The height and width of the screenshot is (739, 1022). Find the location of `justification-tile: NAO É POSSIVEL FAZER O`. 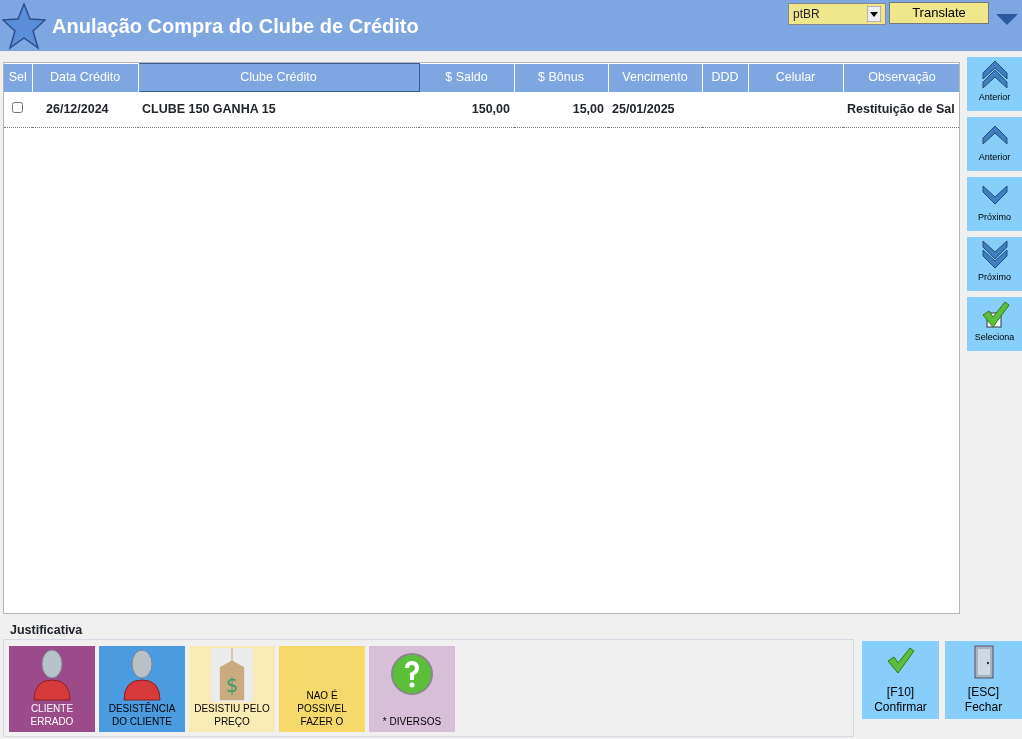

justification-tile: NAO É POSSIVEL FAZER O is located at coordinates (322, 688).